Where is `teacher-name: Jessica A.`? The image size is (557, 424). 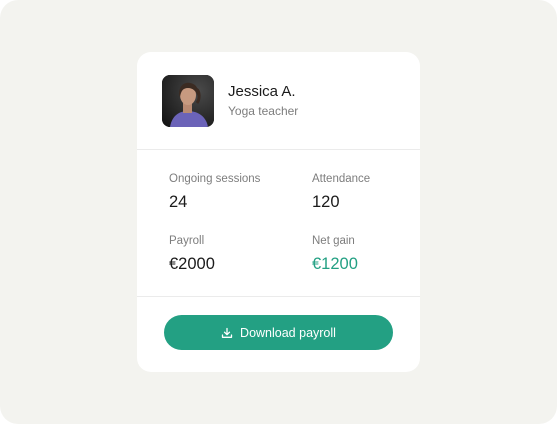 teacher-name: Jessica A. is located at coordinates (262, 91).